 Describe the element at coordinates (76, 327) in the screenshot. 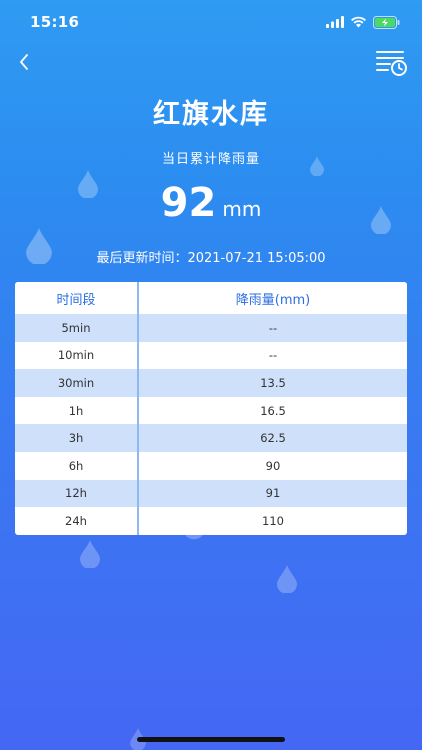

I see `cell-period: 5min` at that location.